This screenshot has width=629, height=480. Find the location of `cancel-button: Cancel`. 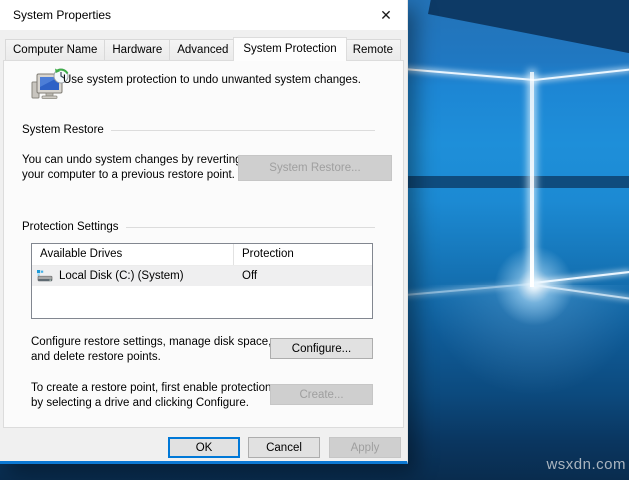

cancel-button: Cancel is located at coordinates (284, 447).